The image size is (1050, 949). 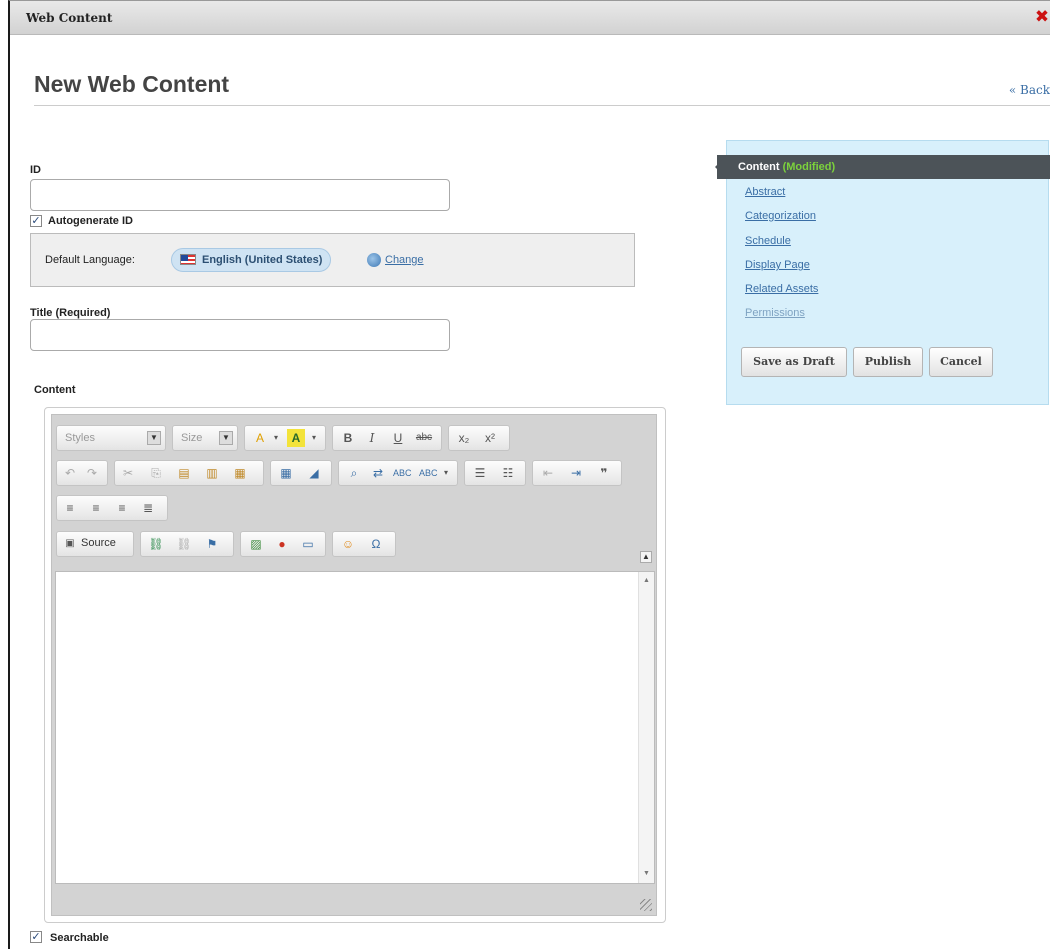 I want to click on link-group: ⛓ ⛓ ⚑, so click(x=187, y=544).